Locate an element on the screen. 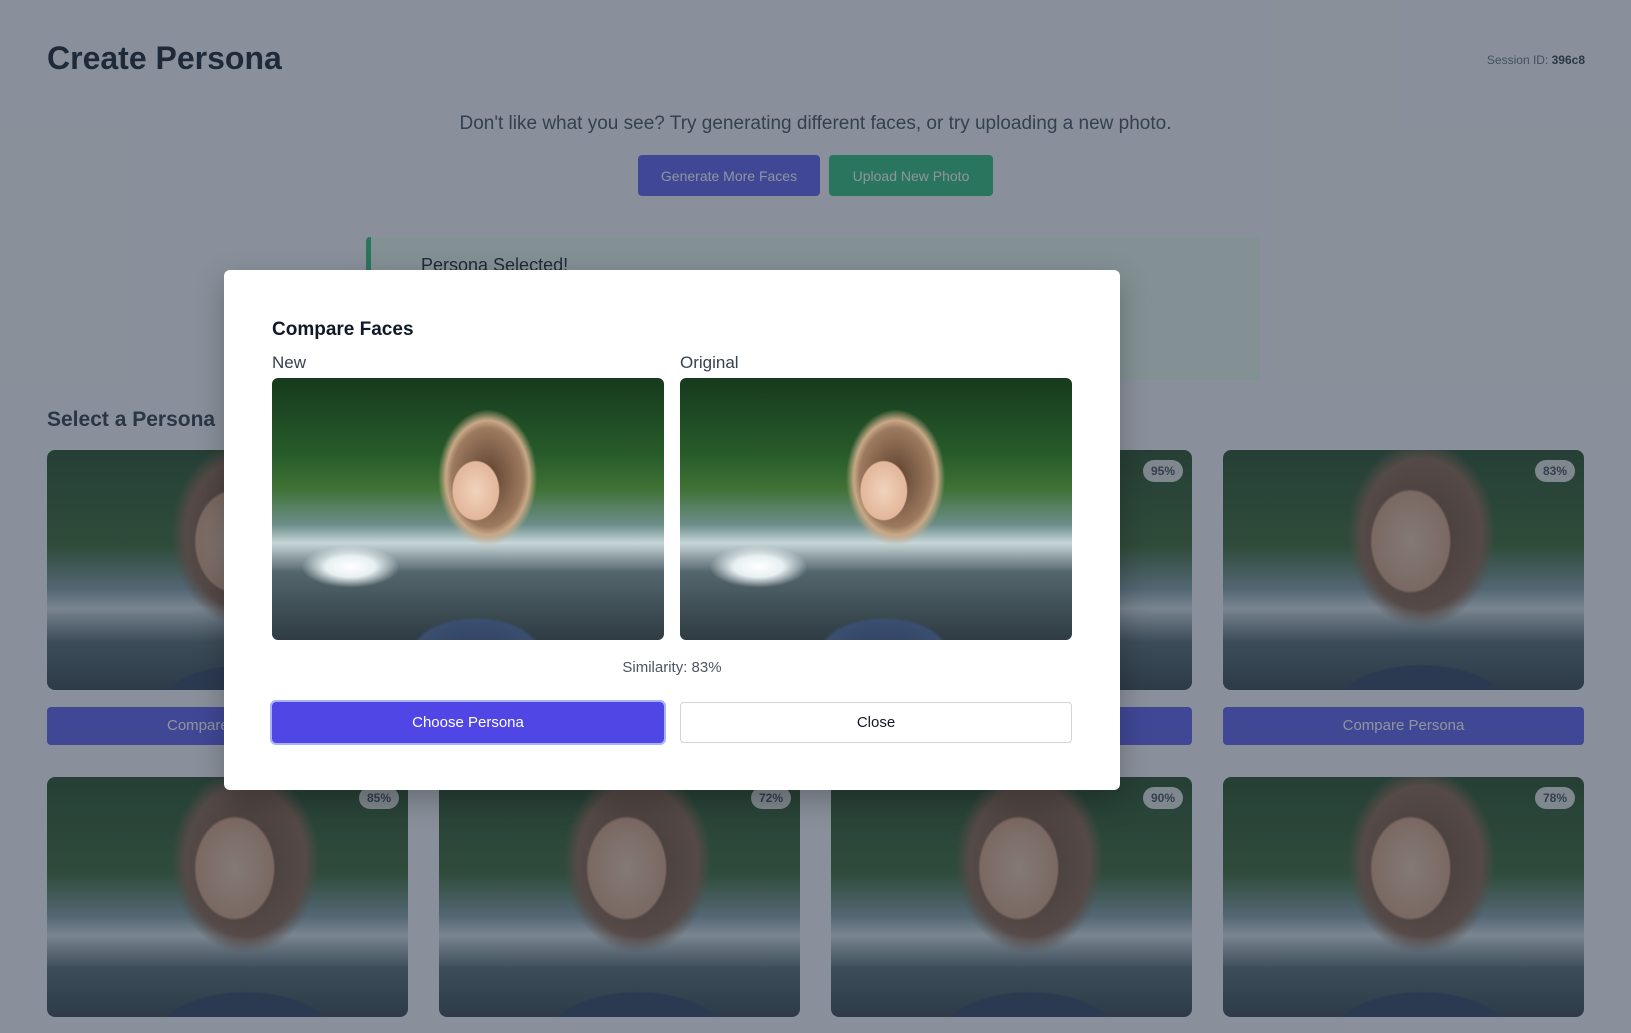 Image resolution: width=1631 pixels, height=1033 pixels. modal-title: Compare Faces is located at coordinates (343, 329).